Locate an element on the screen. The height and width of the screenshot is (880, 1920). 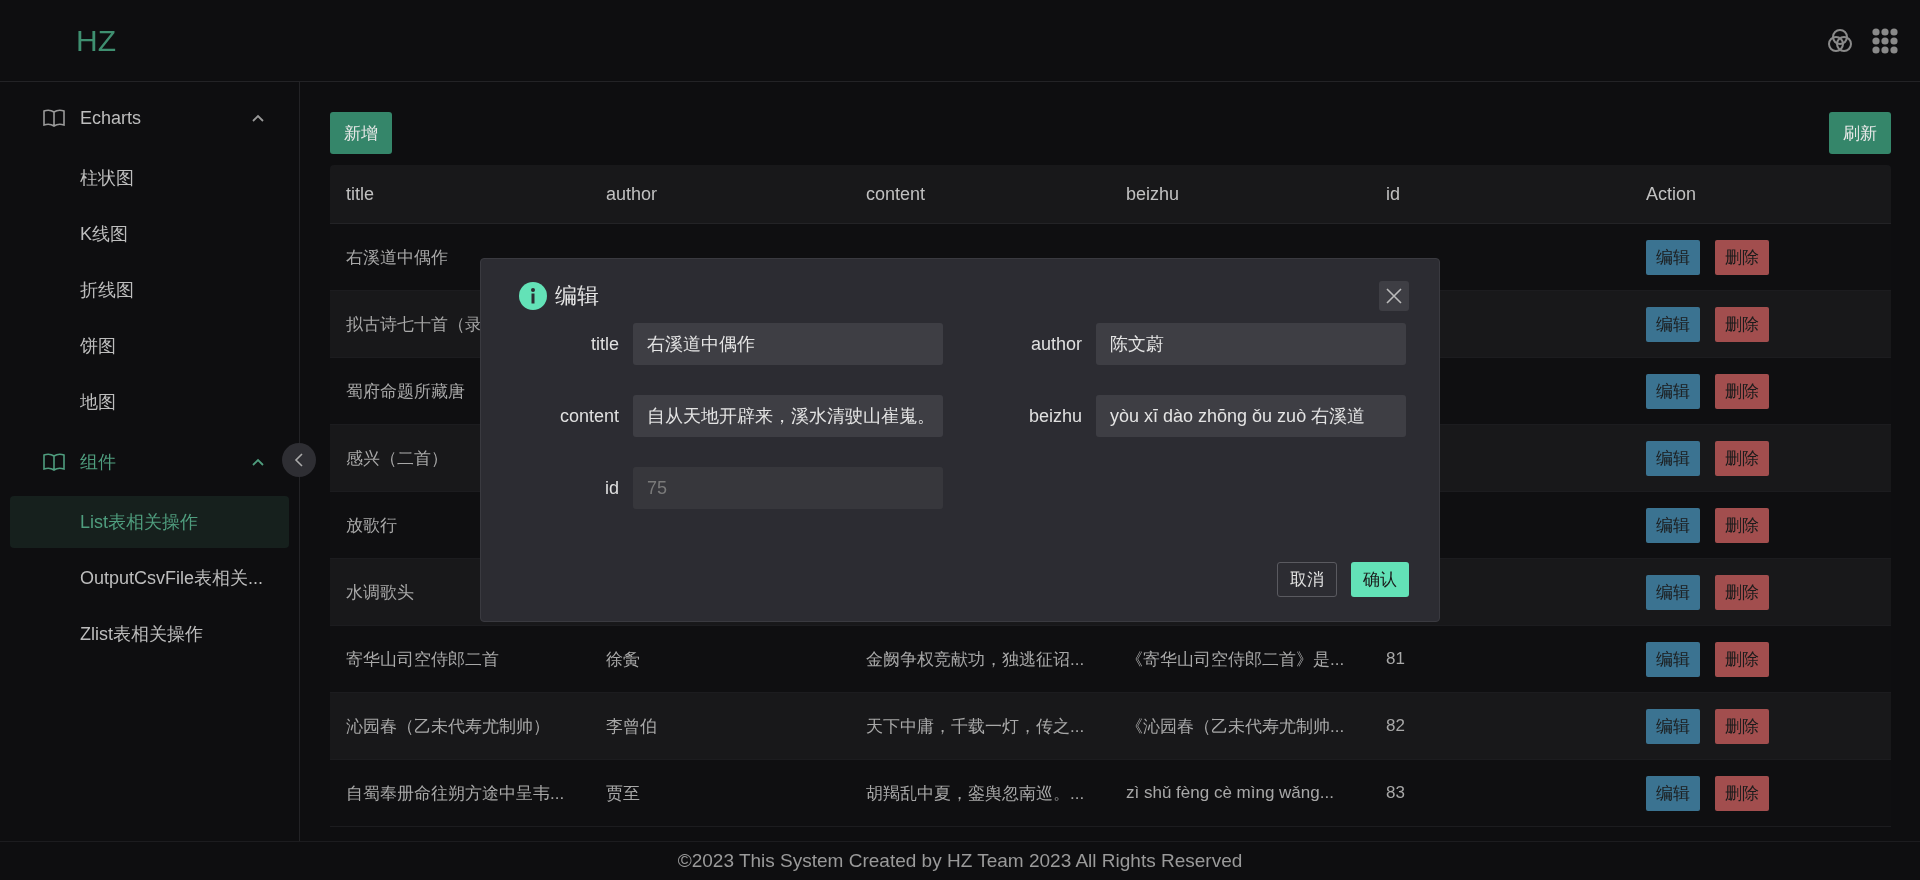
cancel-button: 取消 is located at coordinates (1307, 579).